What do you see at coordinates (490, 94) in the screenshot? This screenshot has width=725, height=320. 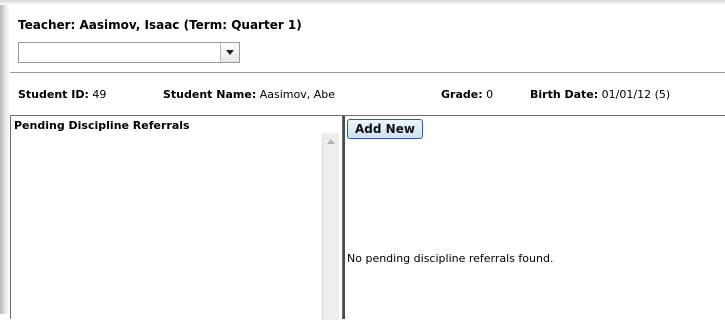 I see `student-grade-value: 0` at bounding box center [490, 94].